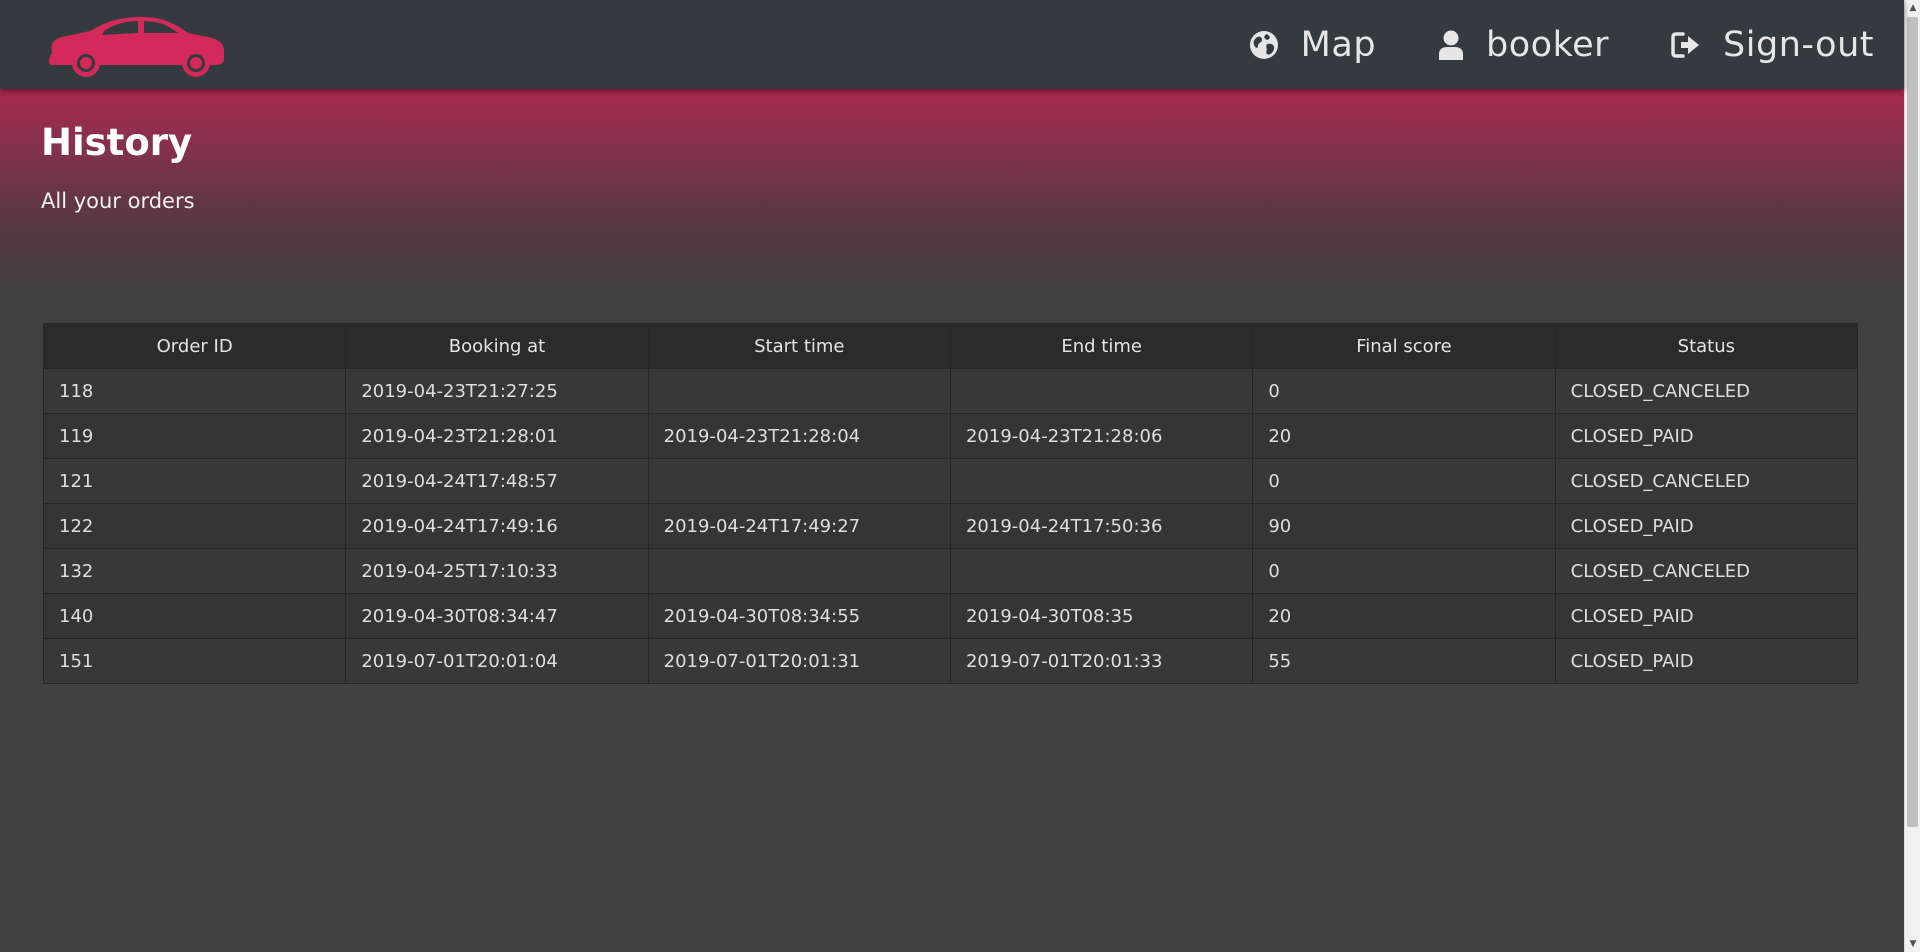 The height and width of the screenshot is (952, 1920). Describe the element at coordinates (799, 616) in the screenshot. I see `cell-start-time: 2019-04-30T08:34:55` at that location.